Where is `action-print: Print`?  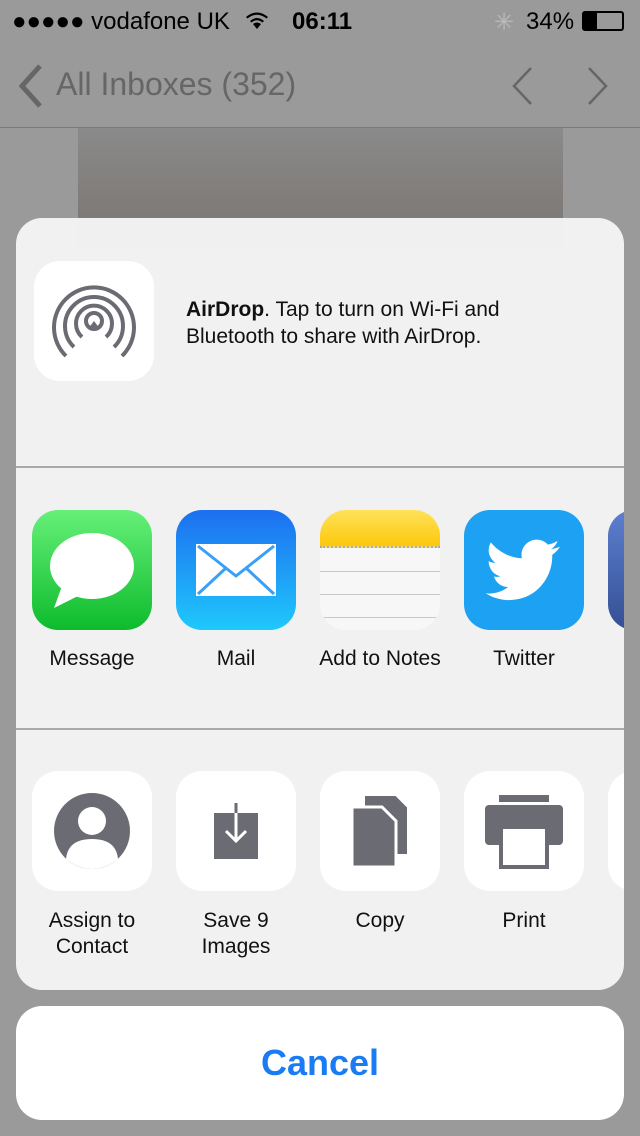
action-print: Print is located at coordinates (524, 852).